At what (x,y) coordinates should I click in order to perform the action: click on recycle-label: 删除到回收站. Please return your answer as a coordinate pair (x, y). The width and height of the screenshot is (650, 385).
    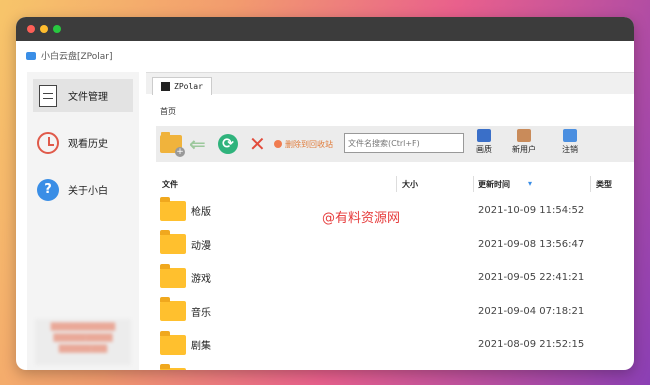
    Looking at the image, I should click on (309, 144).